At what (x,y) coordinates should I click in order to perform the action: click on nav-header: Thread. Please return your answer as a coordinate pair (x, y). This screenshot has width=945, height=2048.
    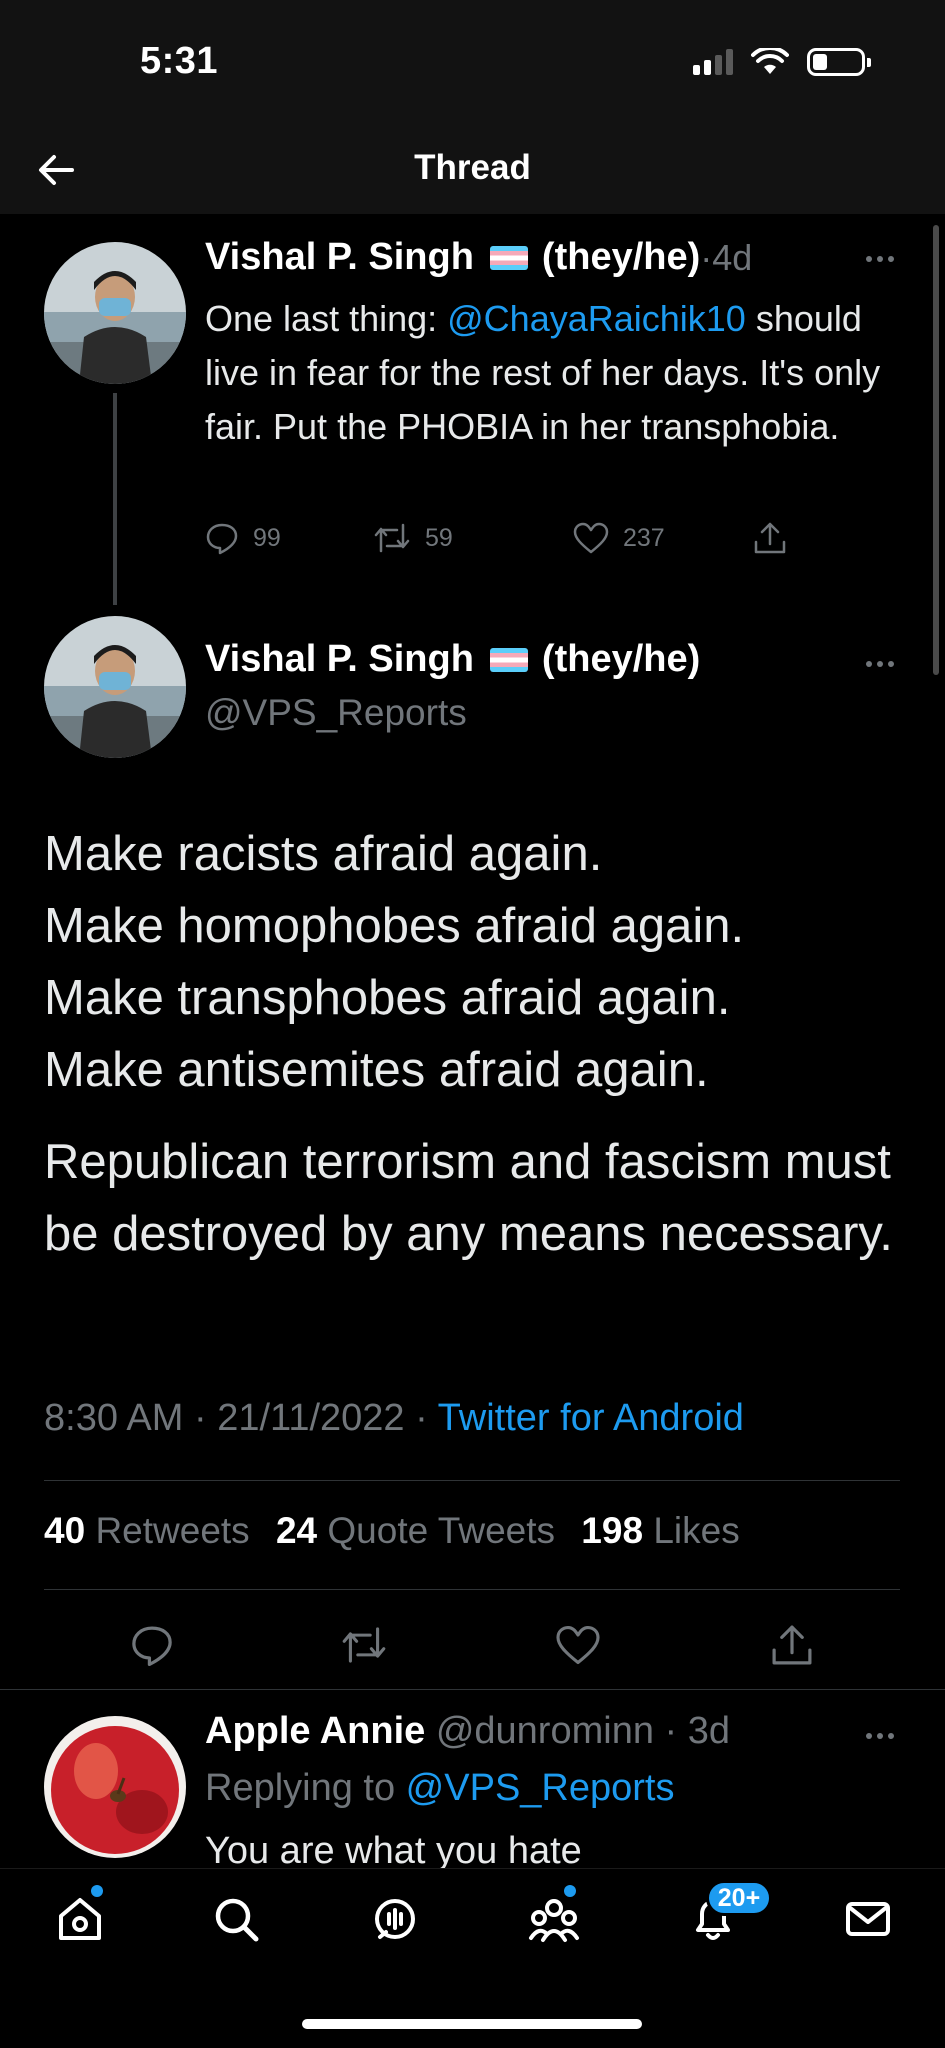
    Looking at the image, I should click on (472, 172).